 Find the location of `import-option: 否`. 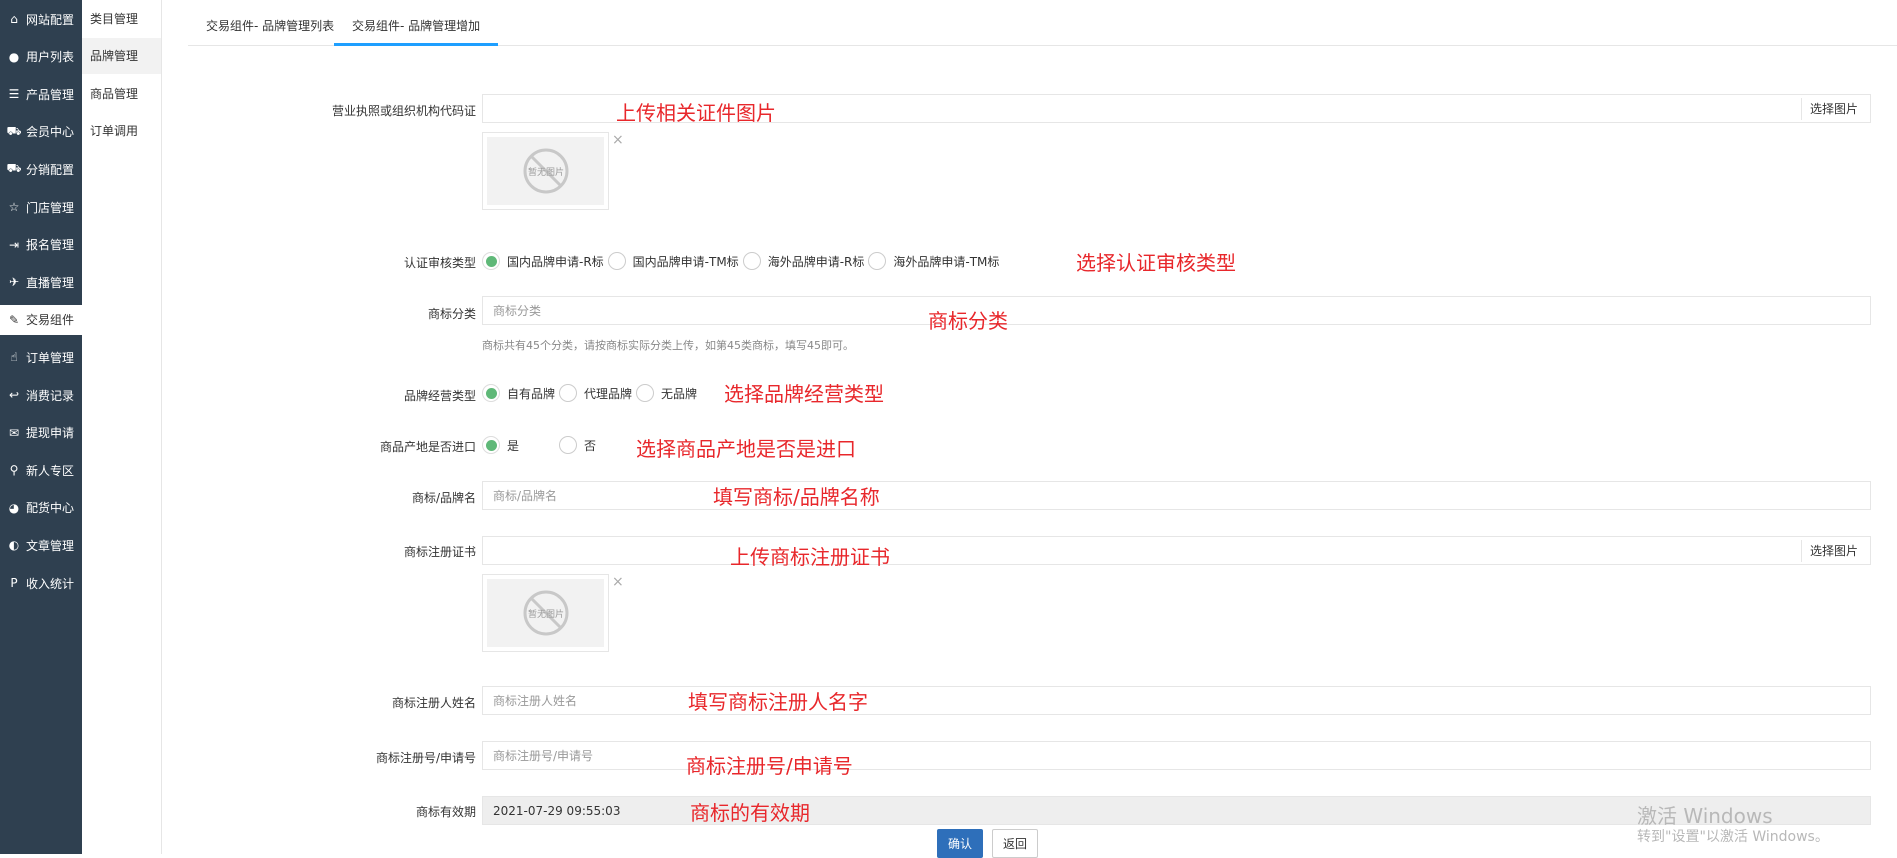

import-option: 否 is located at coordinates (577, 445).